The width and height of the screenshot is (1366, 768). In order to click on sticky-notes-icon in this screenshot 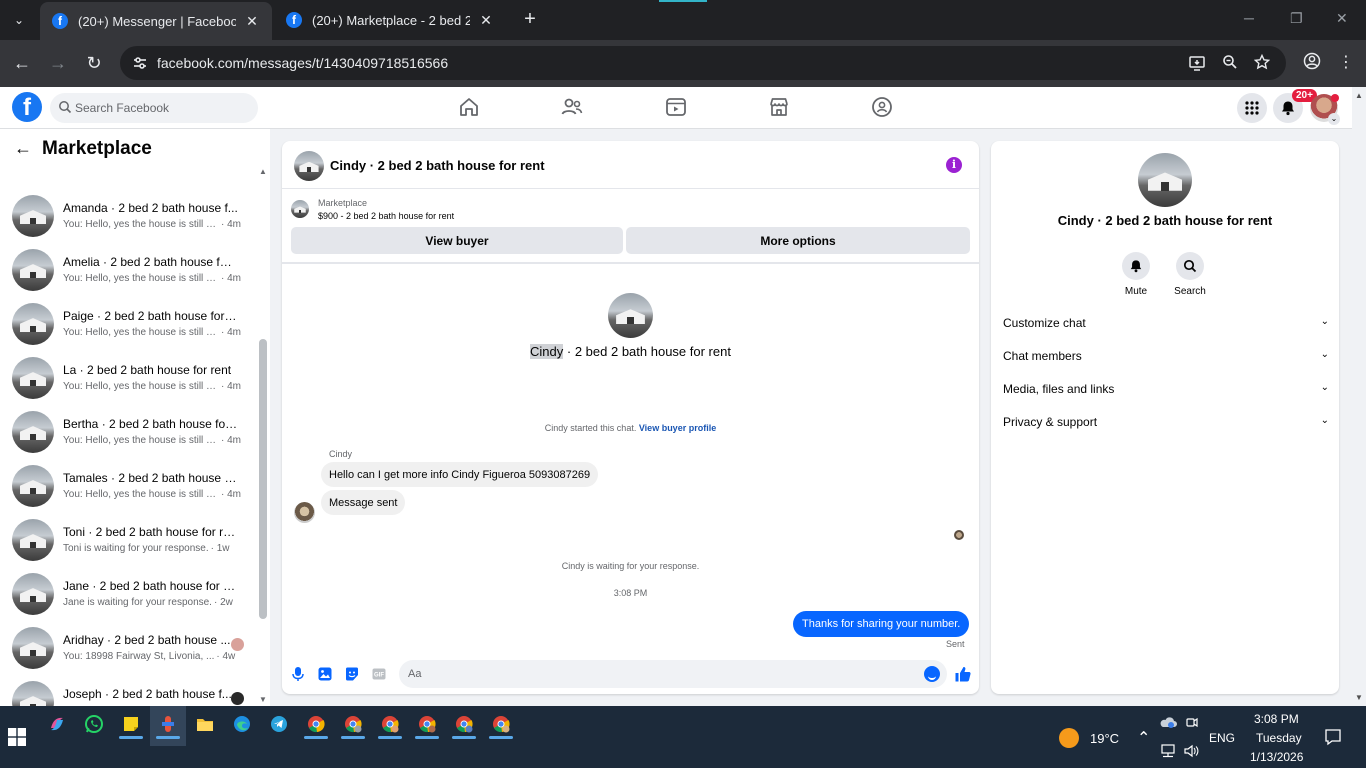, I will do `click(131, 724)`.